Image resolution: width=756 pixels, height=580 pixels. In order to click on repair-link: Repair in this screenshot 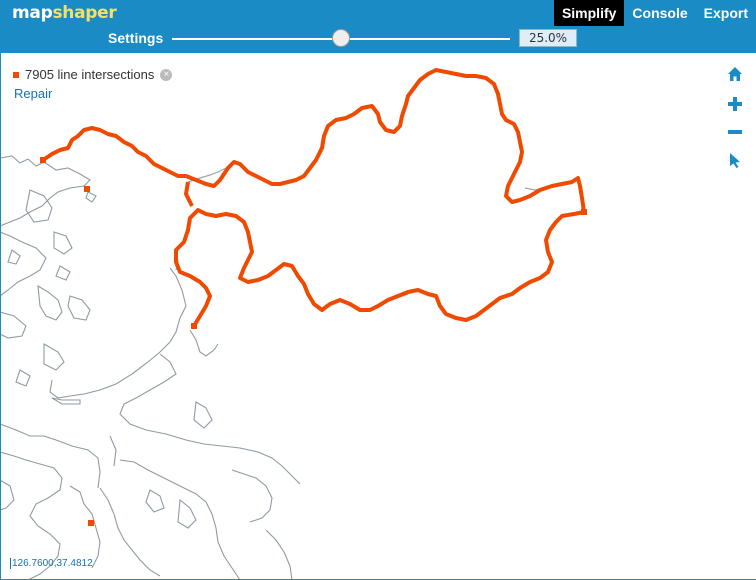, I will do `click(33, 93)`.